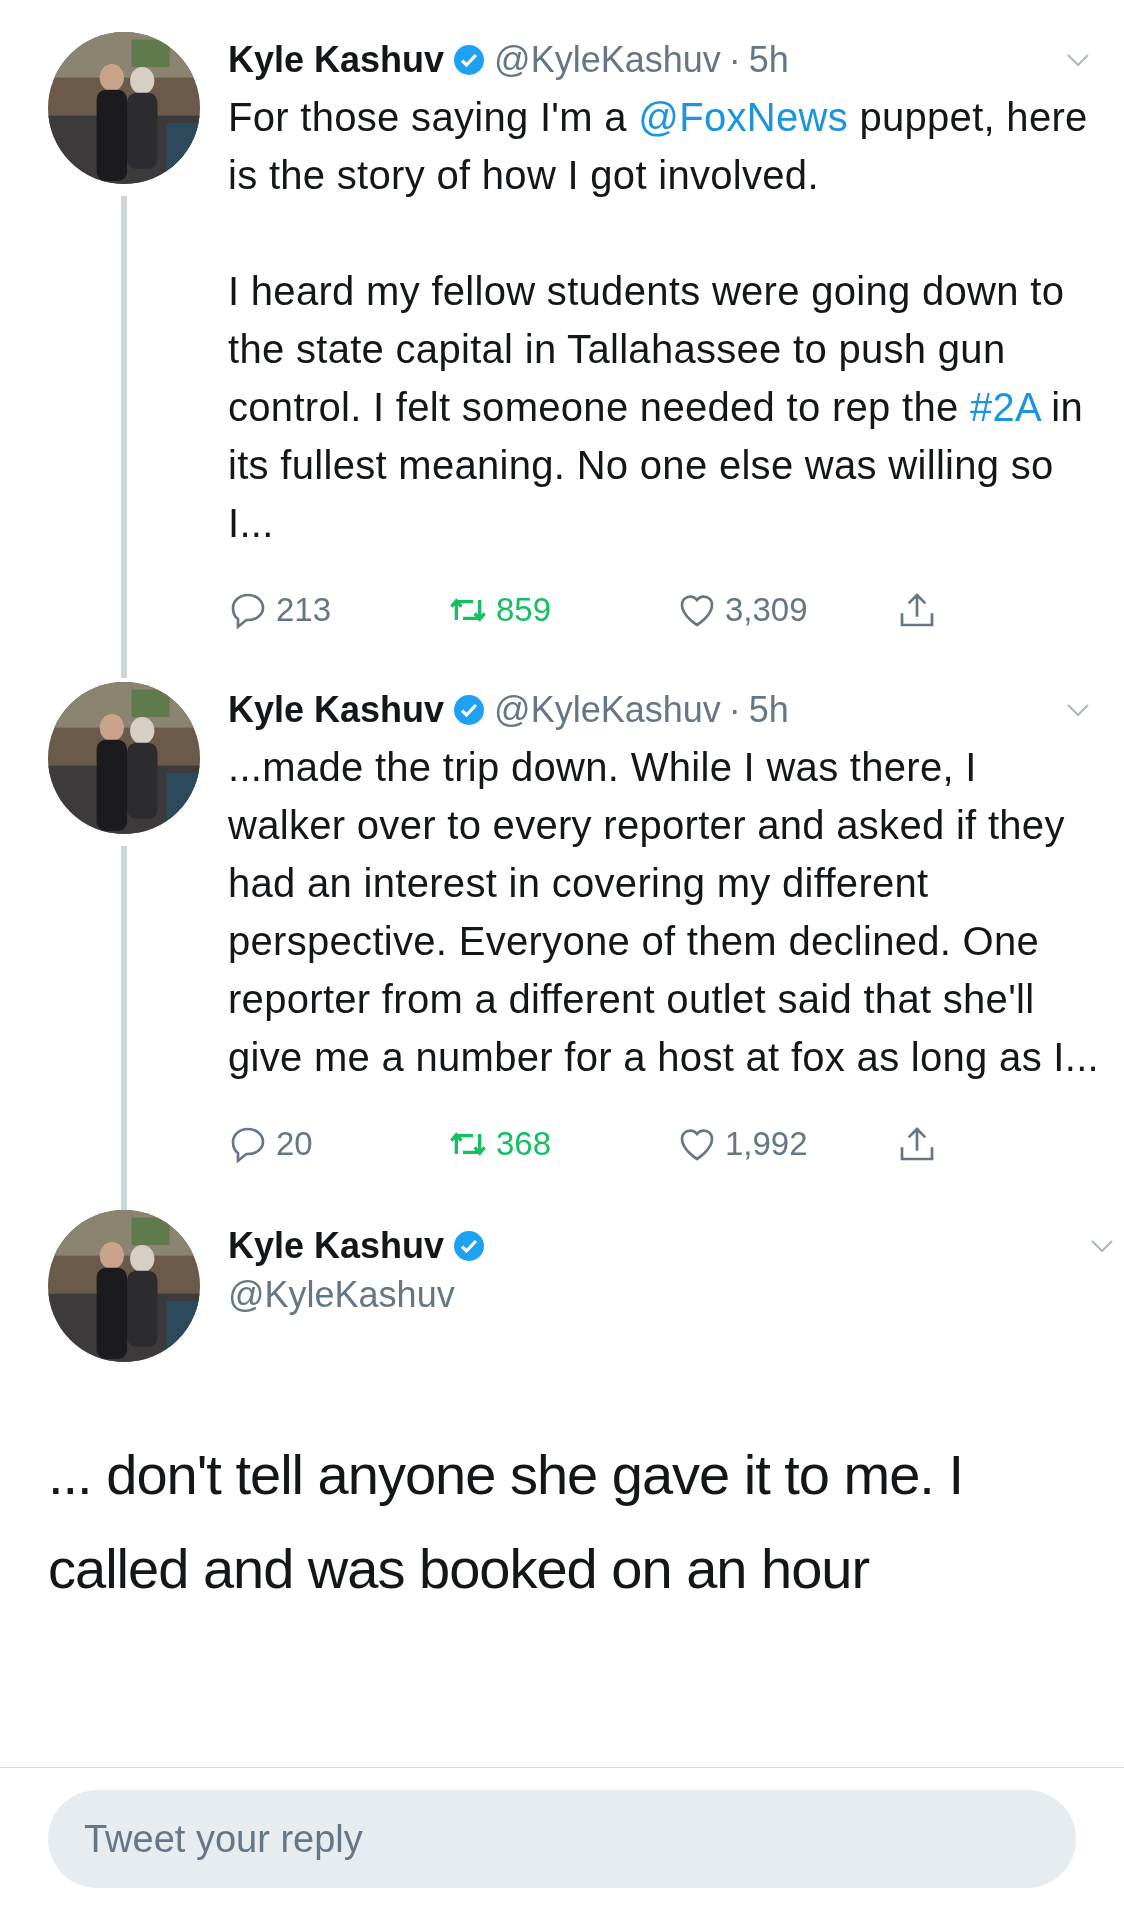  What do you see at coordinates (294, 1144) in the screenshot?
I see `reply-count: 20` at bounding box center [294, 1144].